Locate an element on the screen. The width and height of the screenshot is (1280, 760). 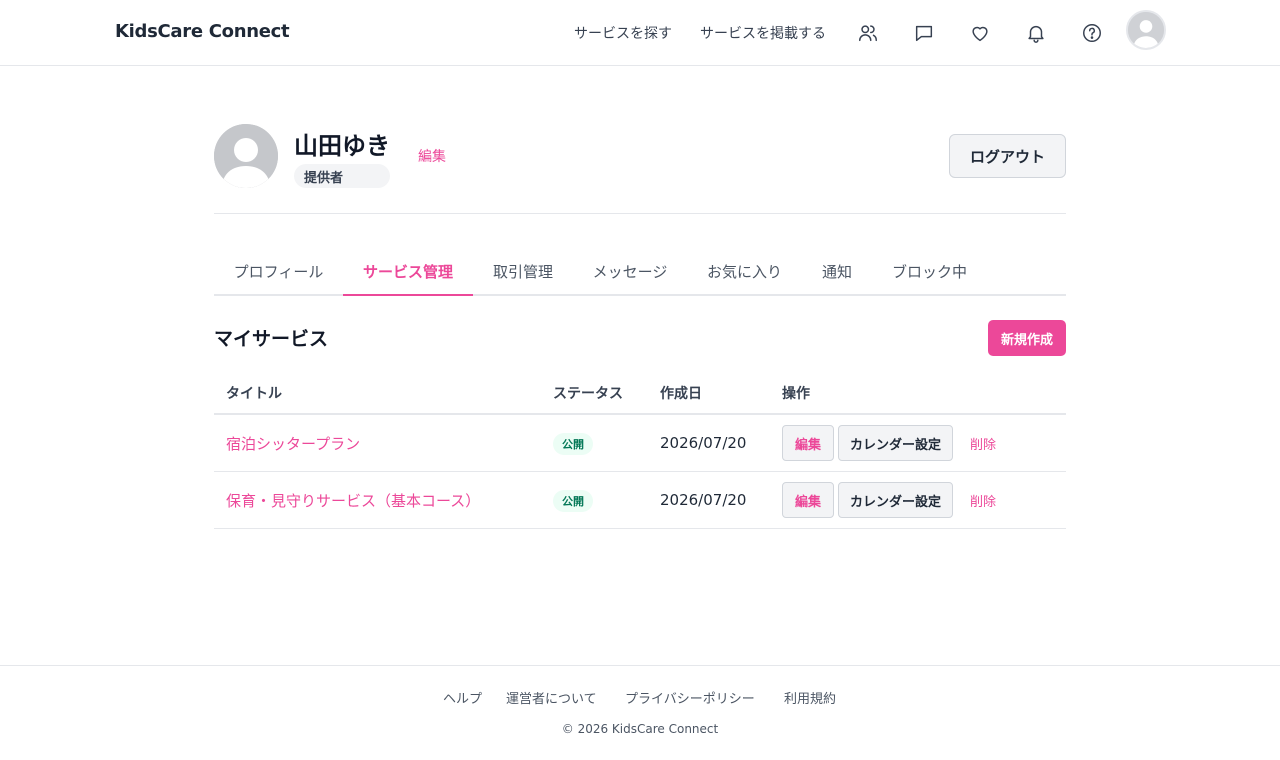
service-title-link: 宿泊シッタープラン is located at coordinates (293, 443).